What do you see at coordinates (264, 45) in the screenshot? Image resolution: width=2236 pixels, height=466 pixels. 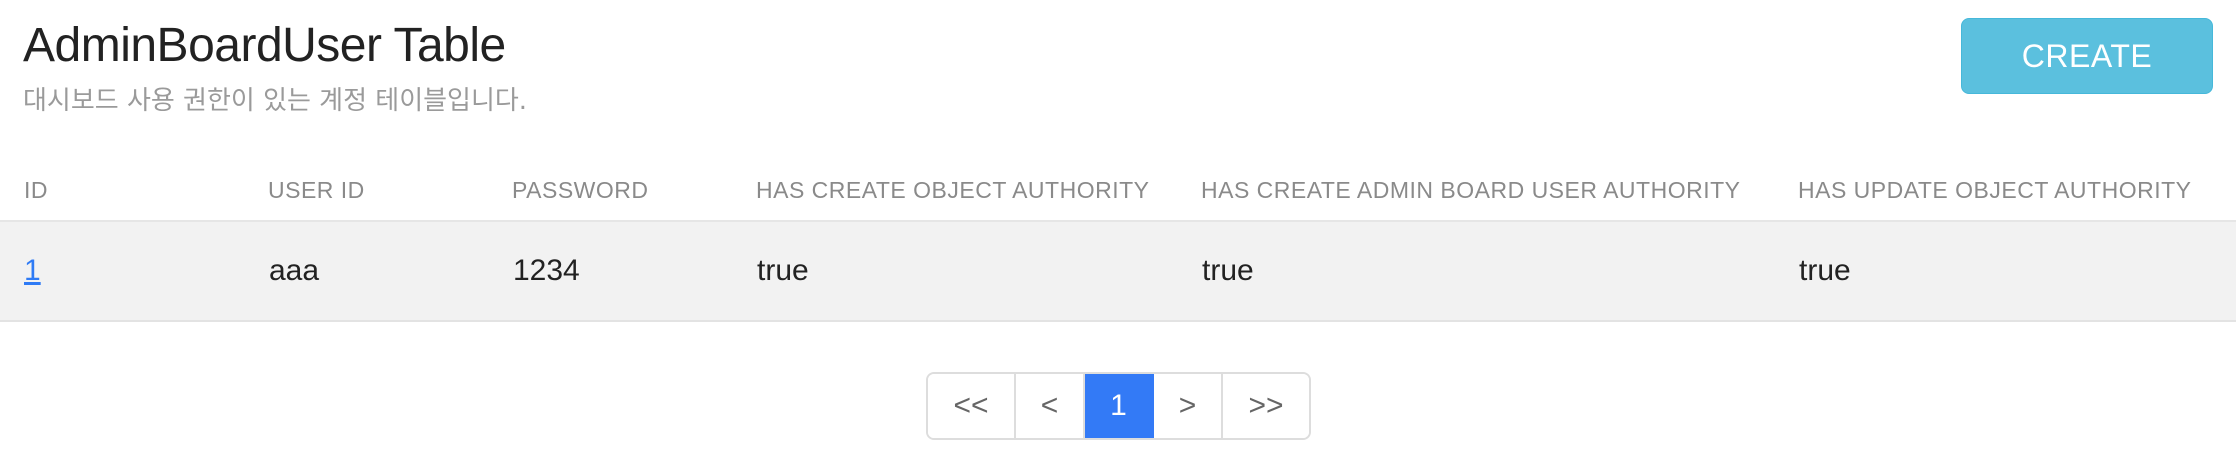 I see `page-title: AdminBoardUser Table` at bounding box center [264, 45].